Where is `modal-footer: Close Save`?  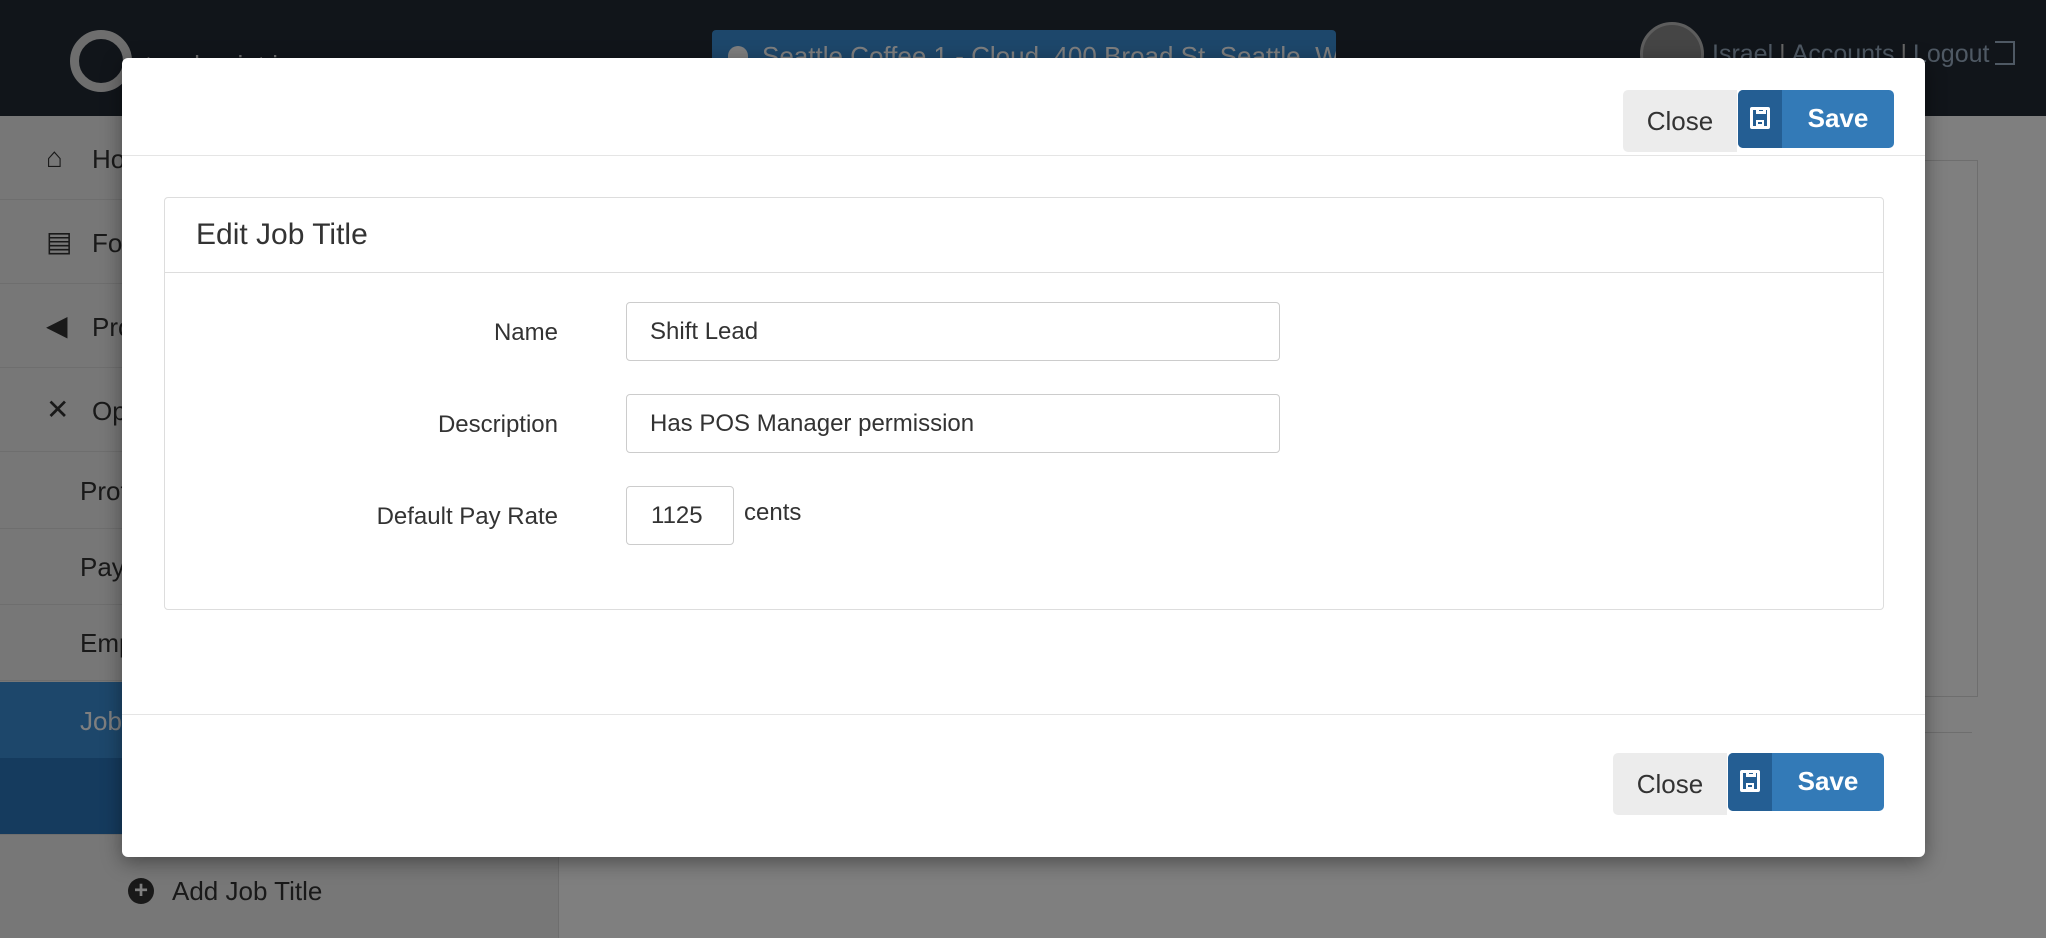
modal-footer: Close Save is located at coordinates (1023, 786).